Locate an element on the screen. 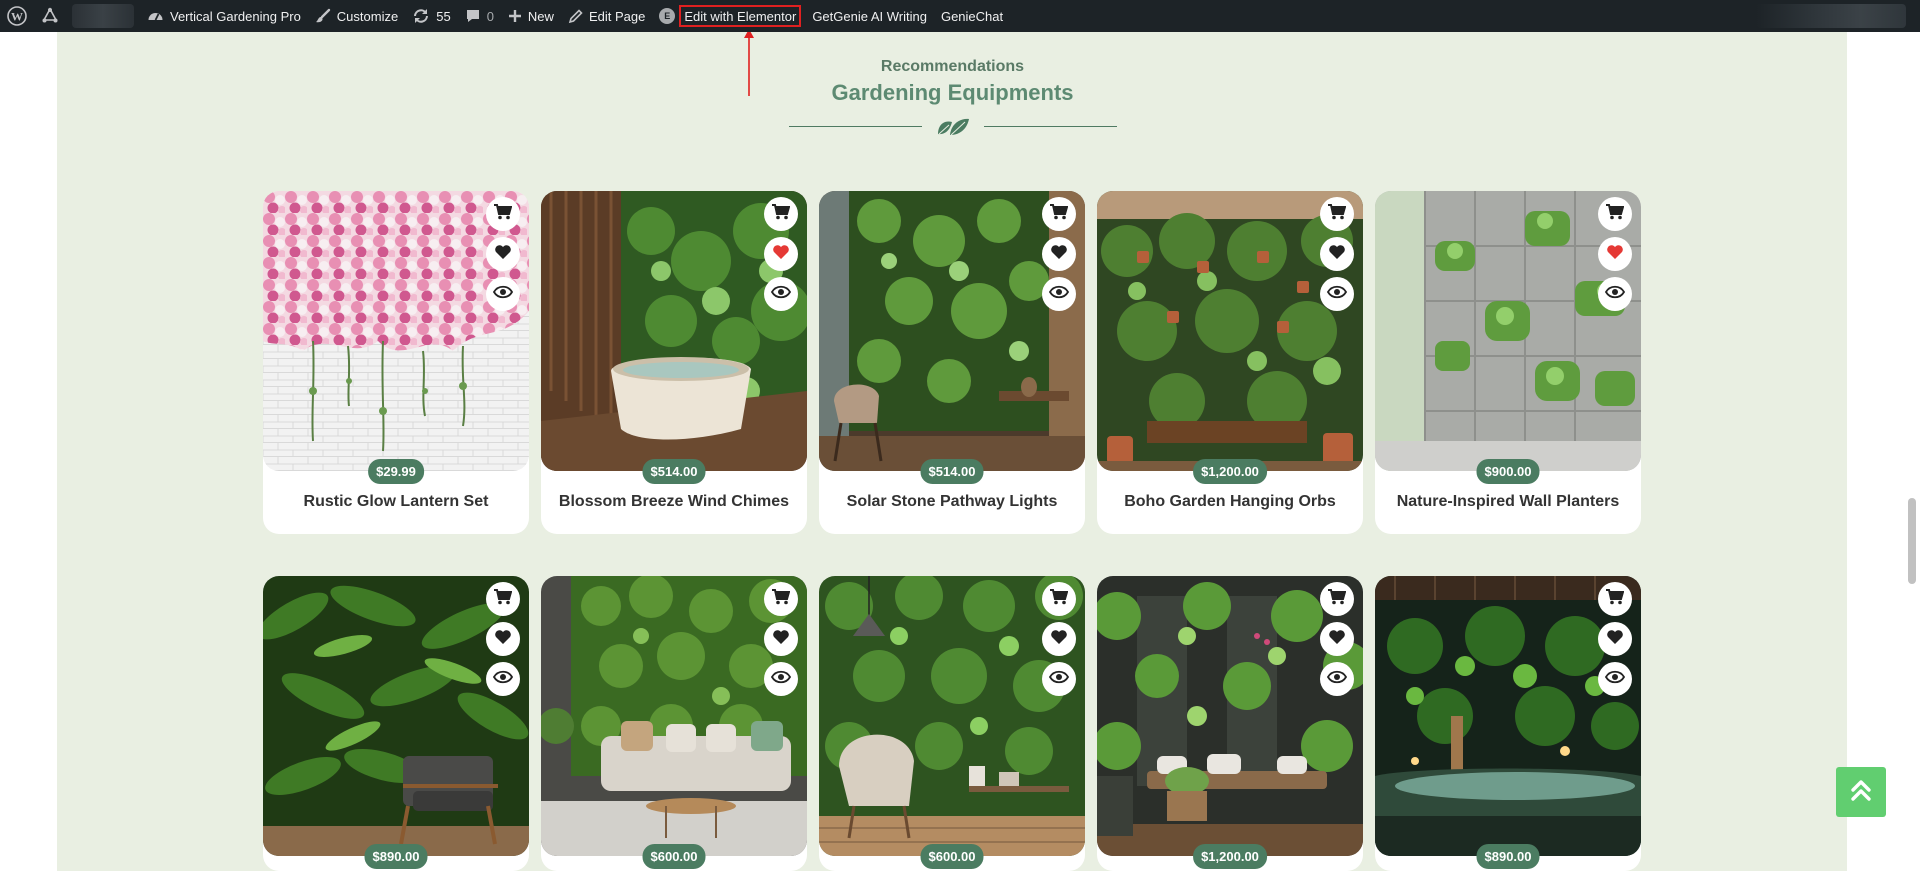  edit-with-elementor-label: Edit with Elementor is located at coordinates (740, 16).